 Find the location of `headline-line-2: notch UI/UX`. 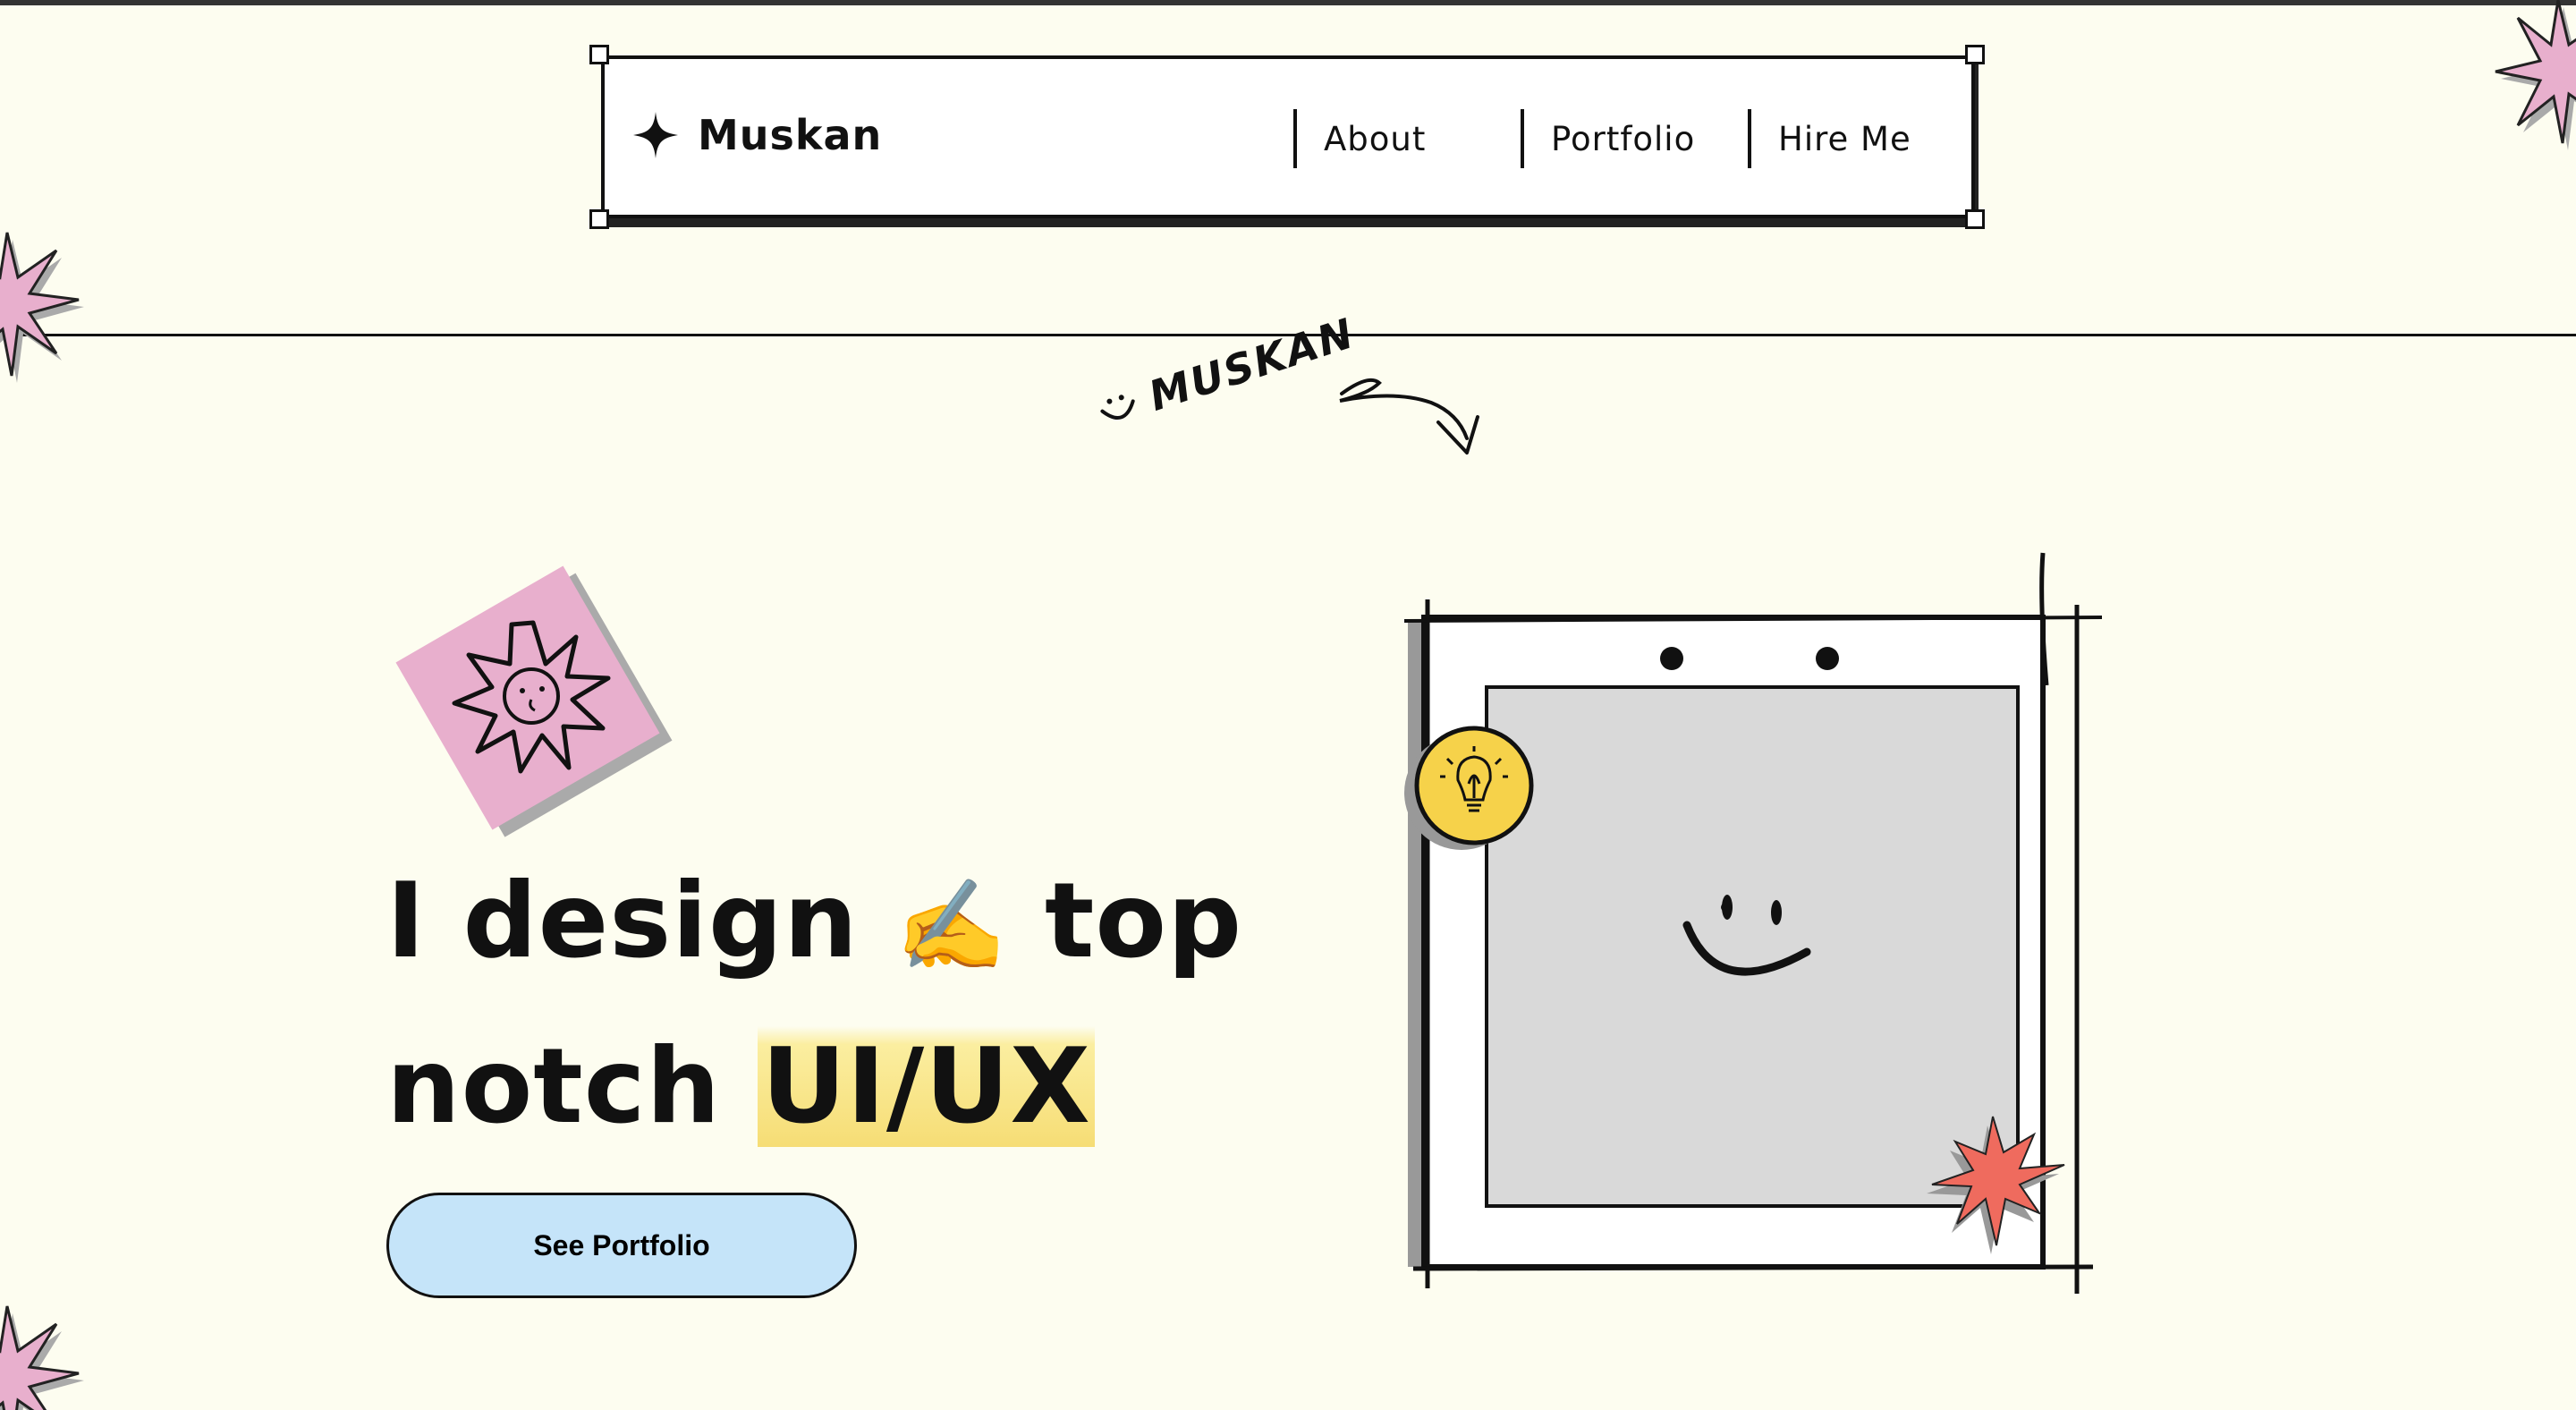

headline-line-2: notch UI/UX is located at coordinates (833, 1088).